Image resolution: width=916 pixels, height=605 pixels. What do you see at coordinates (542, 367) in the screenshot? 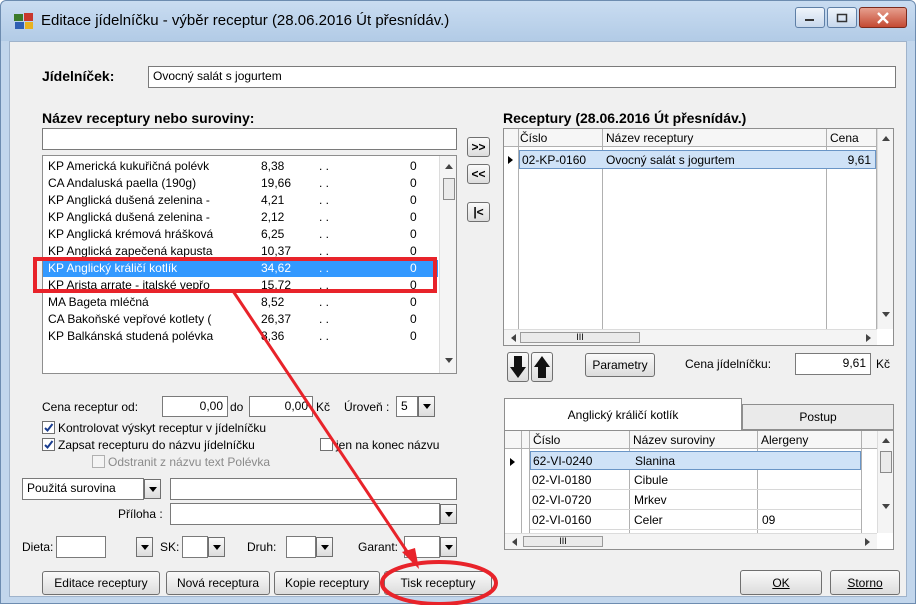
I see `move-up-button` at bounding box center [542, 367].